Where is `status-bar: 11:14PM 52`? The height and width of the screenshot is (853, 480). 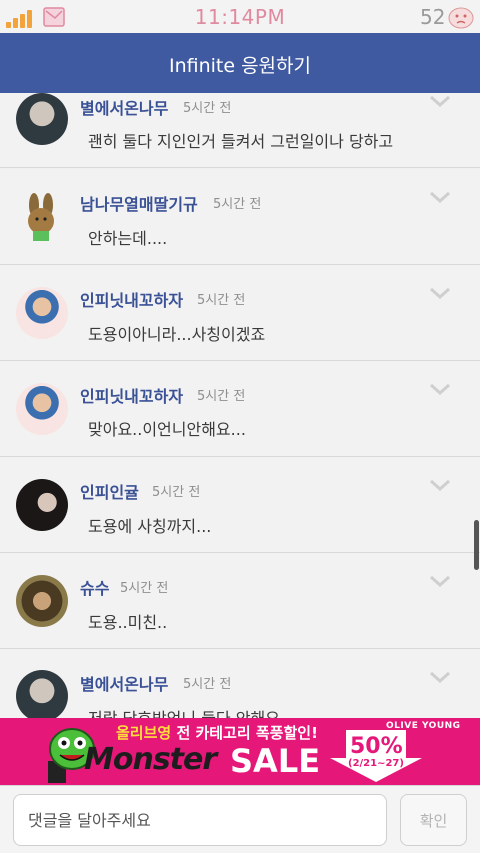
status-bar: 11:14PM 52 is located at coordinates (240, 16).